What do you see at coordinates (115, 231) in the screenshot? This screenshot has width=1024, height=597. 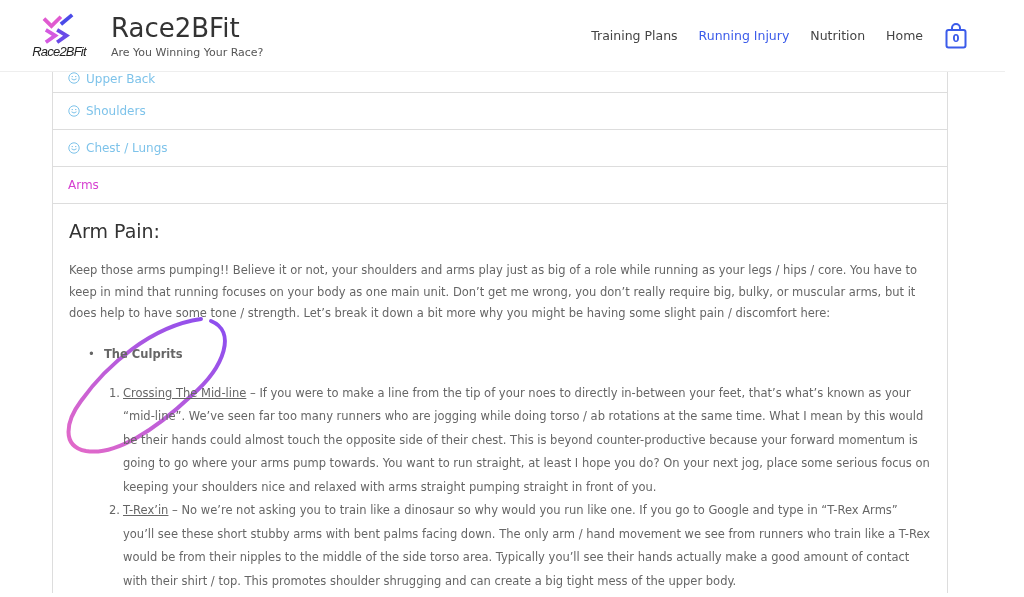 I see `article-heading: Arm Pain:` at bounding box center [115, 231].